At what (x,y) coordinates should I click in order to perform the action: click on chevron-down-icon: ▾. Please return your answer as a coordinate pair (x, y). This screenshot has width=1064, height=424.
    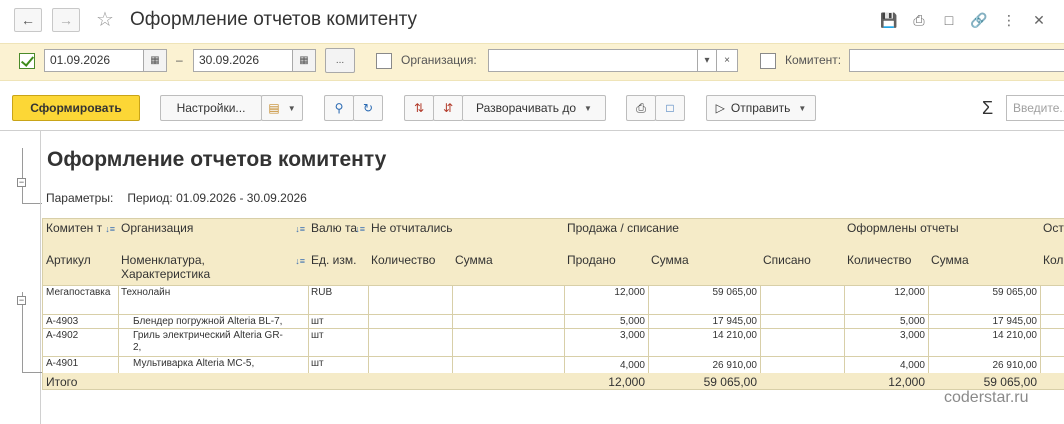
    Looking at the image, I should click on (707, 60).